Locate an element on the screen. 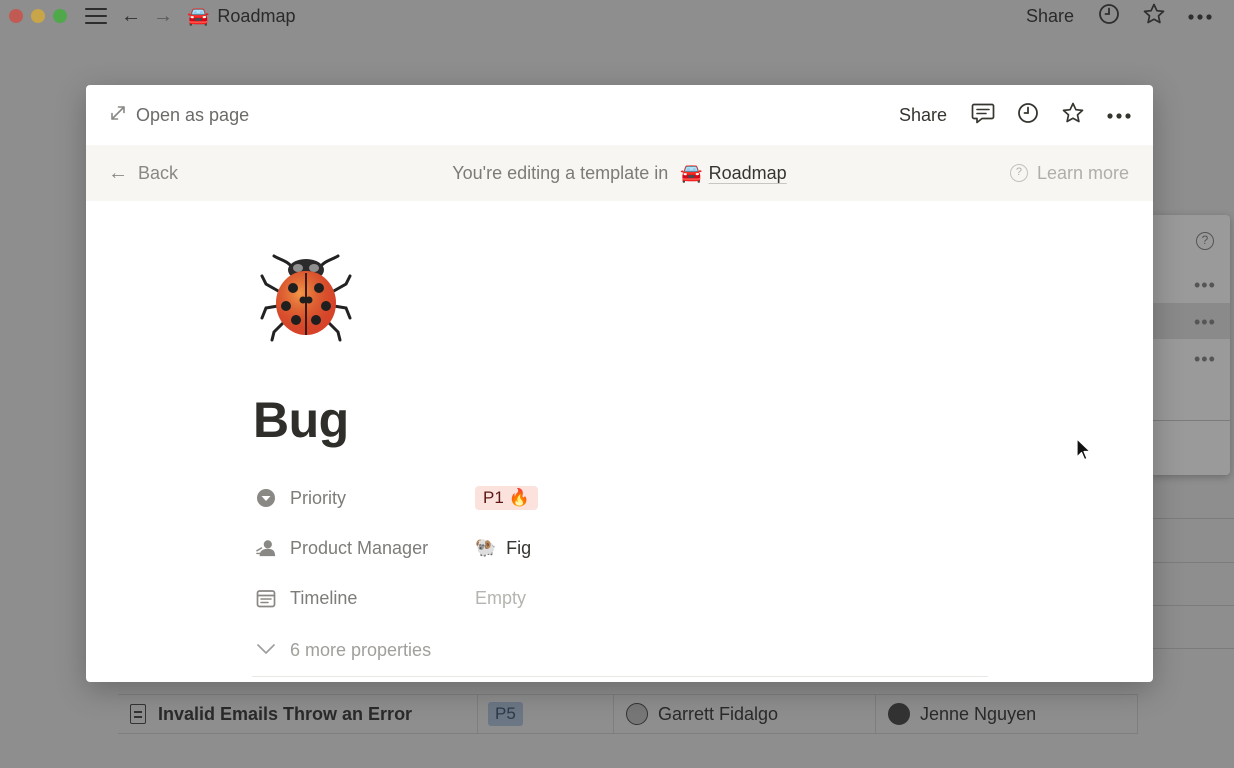  expand-icon is located at coordinates (118, 115).